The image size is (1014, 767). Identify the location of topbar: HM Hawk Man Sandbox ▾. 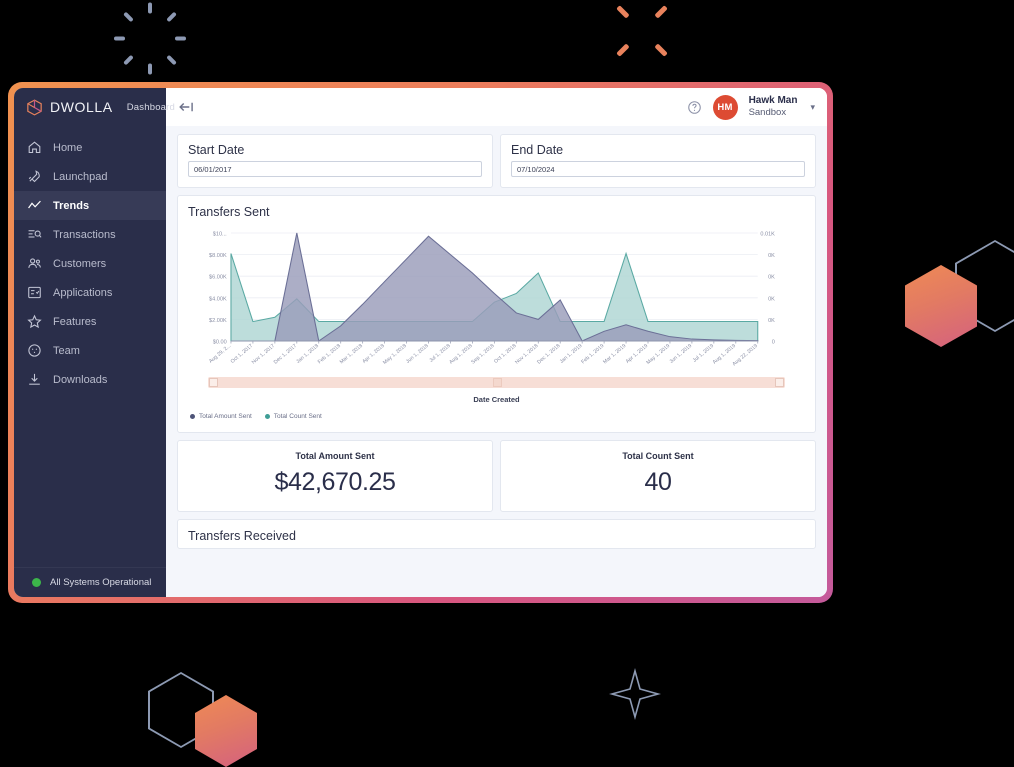
(496, 107).